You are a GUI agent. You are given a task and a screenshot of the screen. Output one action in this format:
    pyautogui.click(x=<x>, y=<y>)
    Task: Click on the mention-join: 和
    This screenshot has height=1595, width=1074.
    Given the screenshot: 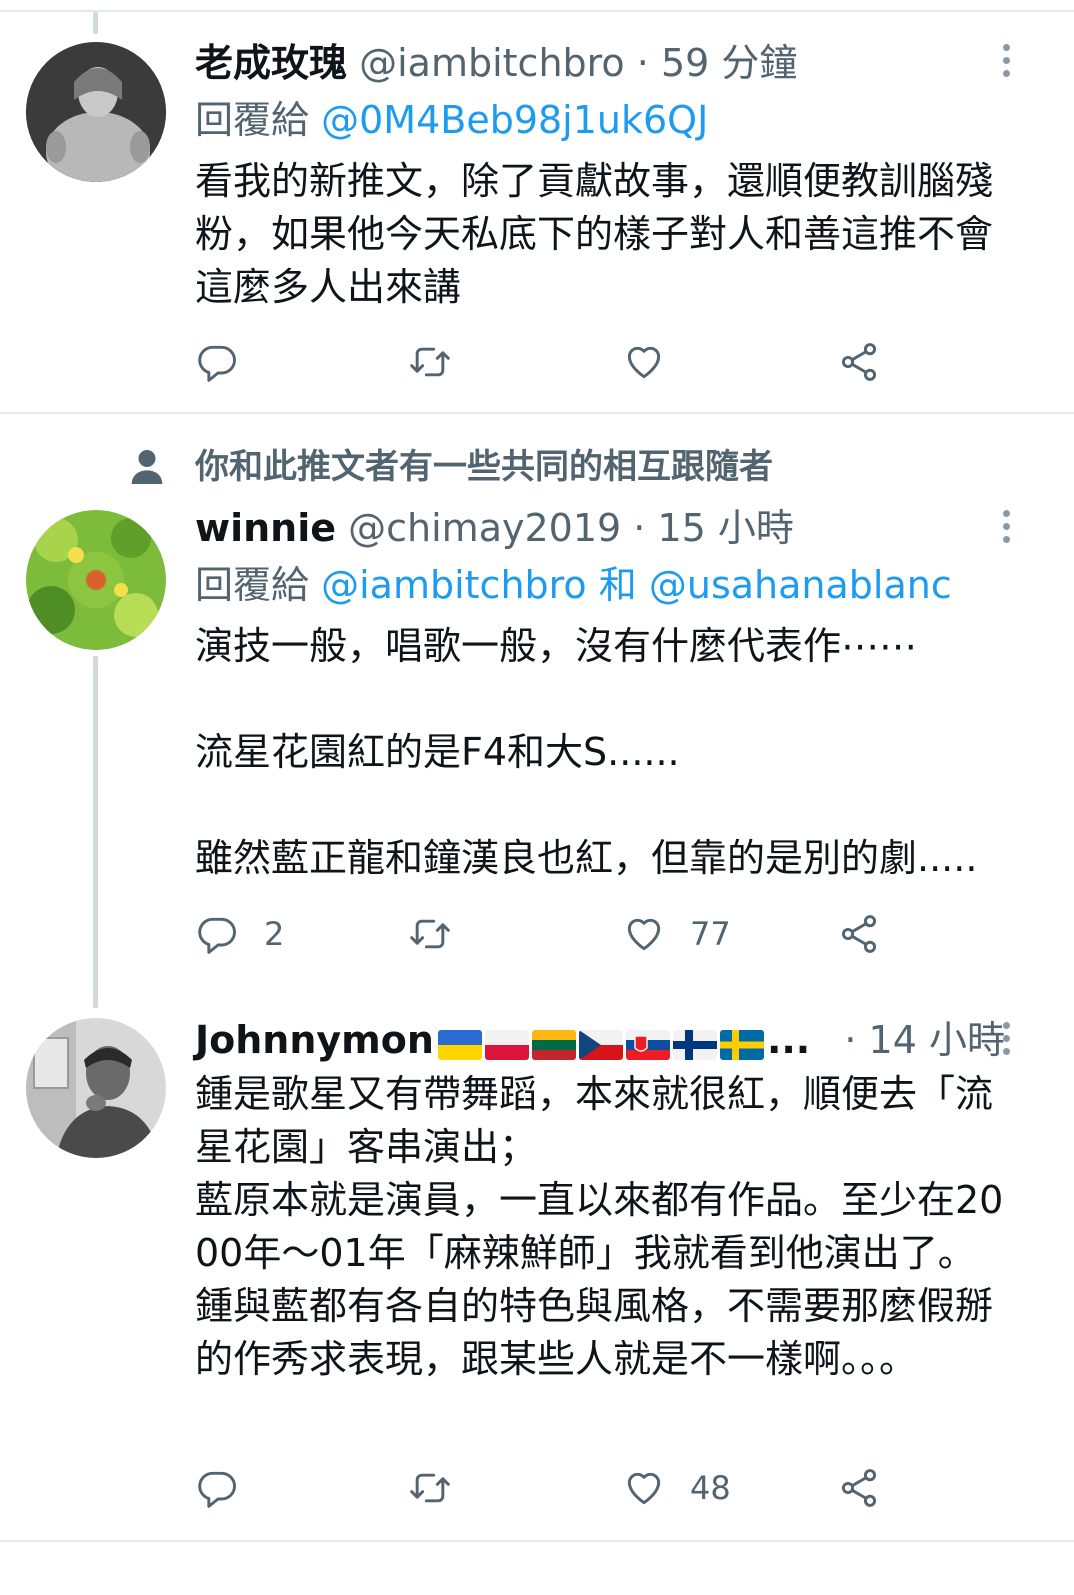 What is the action you would take?
    pyautogui.click(x=617, y=585)
    